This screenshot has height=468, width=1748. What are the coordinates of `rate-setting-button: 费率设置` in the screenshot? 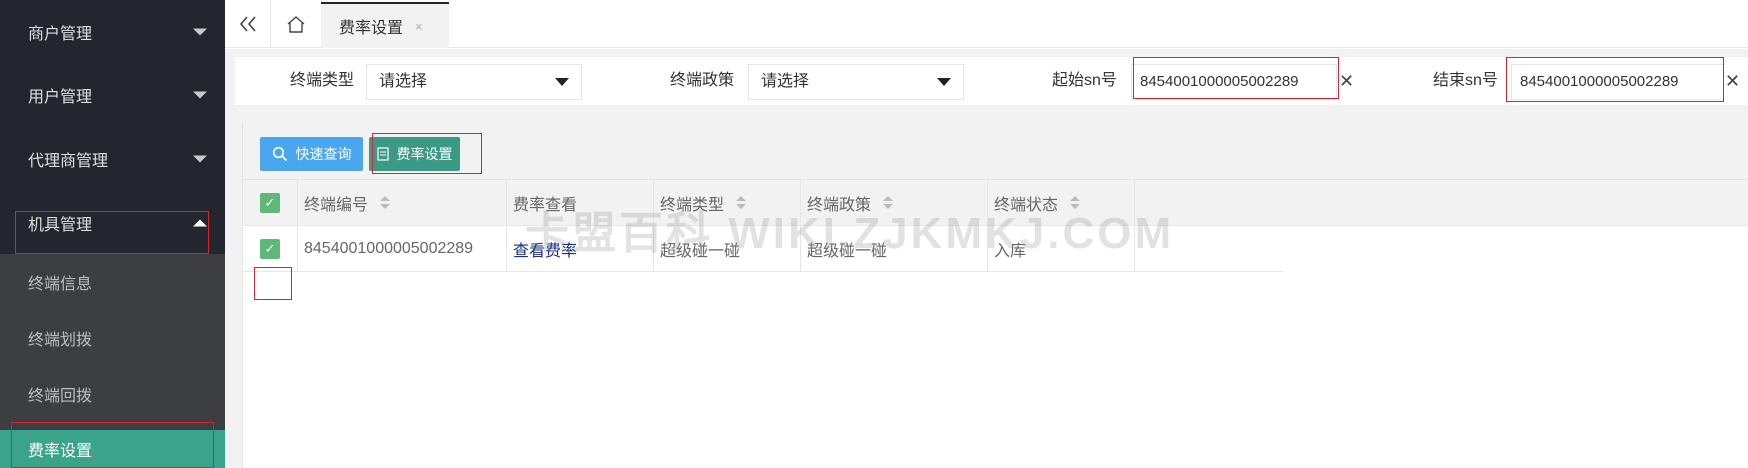 It's located at (414, 154).